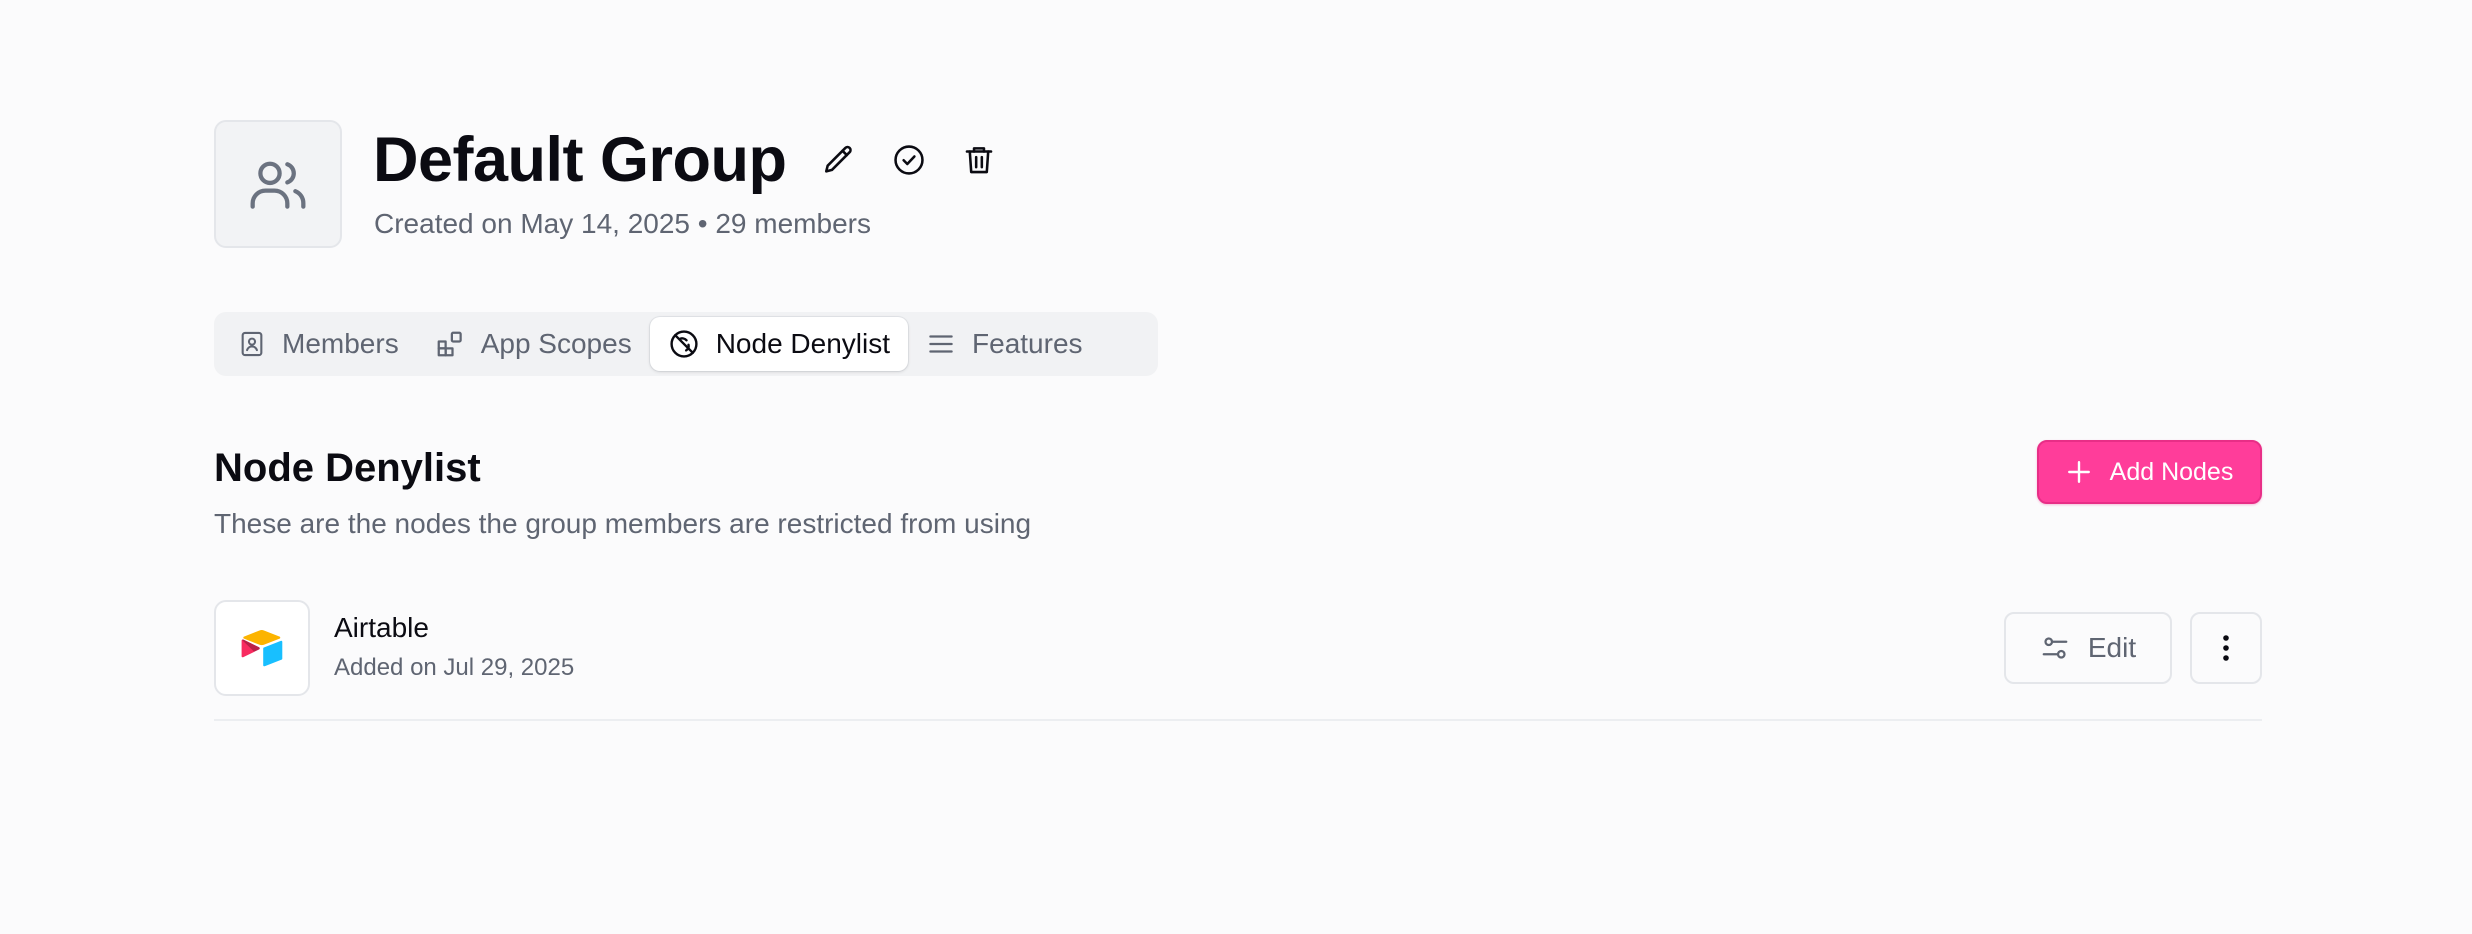  I want to click on edit-node-button: Edit, so click(2088, 648).